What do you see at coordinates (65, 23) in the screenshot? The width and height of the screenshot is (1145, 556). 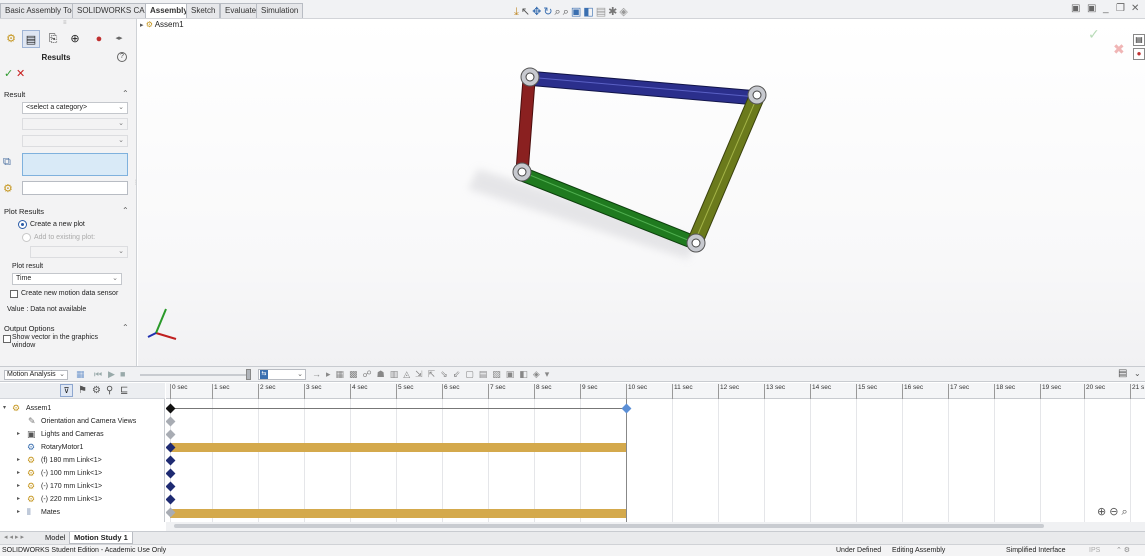 I see `panel-grip: ≡` at bounding box center [65, 23].